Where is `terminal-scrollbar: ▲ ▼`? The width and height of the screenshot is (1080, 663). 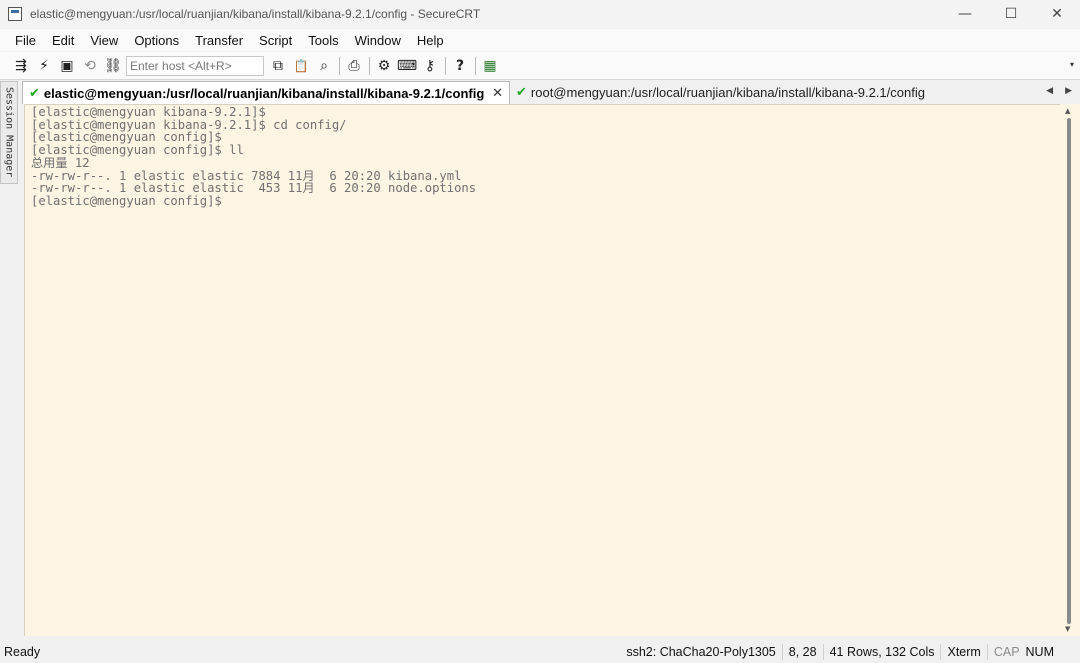
terminal-scrollbar: ▲ ▼ is located at coordinates (1070, 370).